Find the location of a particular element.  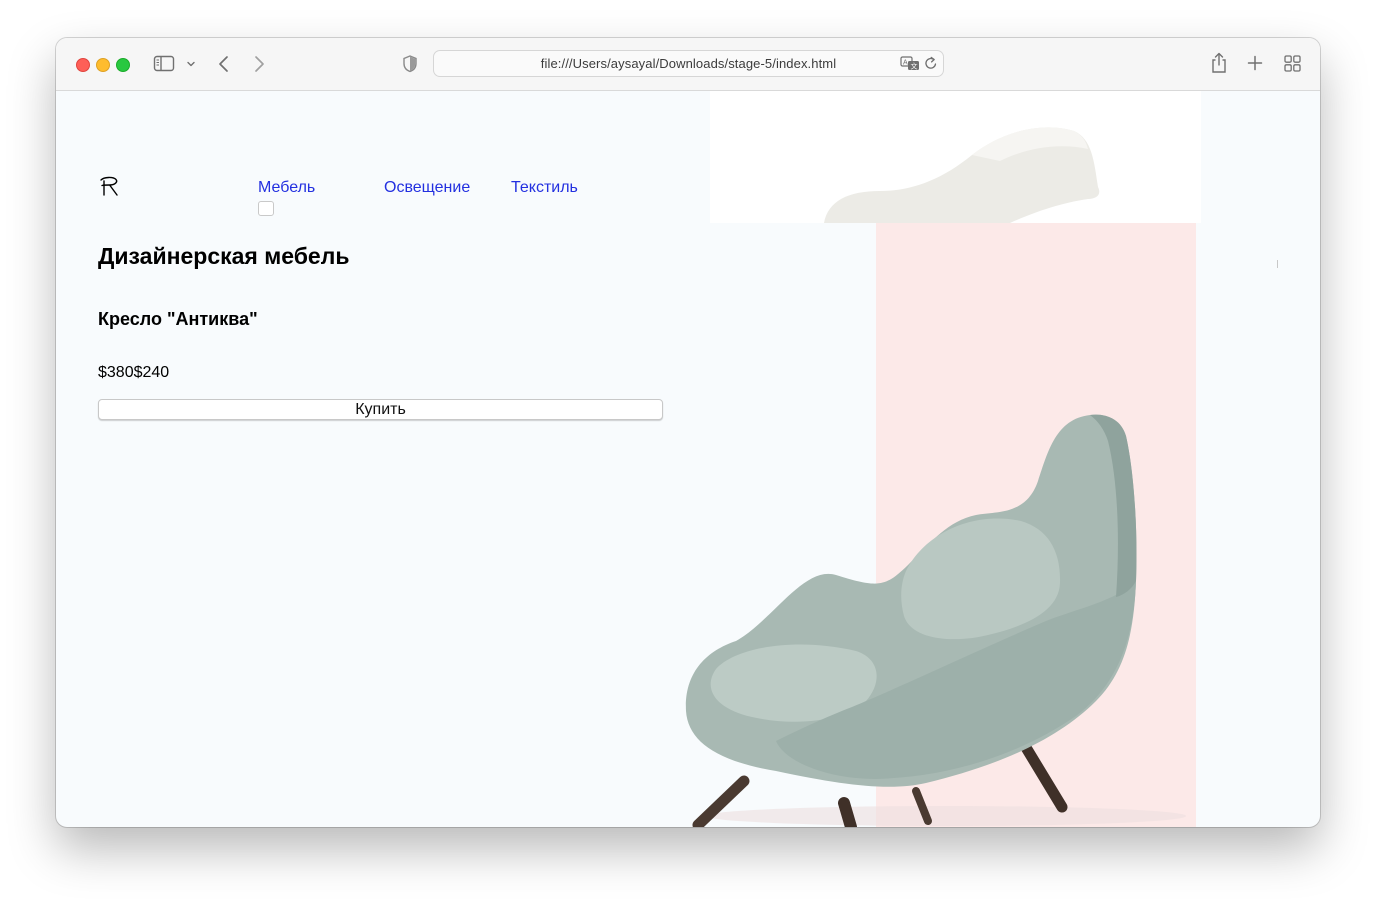

plus-icon is located at coordinates (1255, 63).